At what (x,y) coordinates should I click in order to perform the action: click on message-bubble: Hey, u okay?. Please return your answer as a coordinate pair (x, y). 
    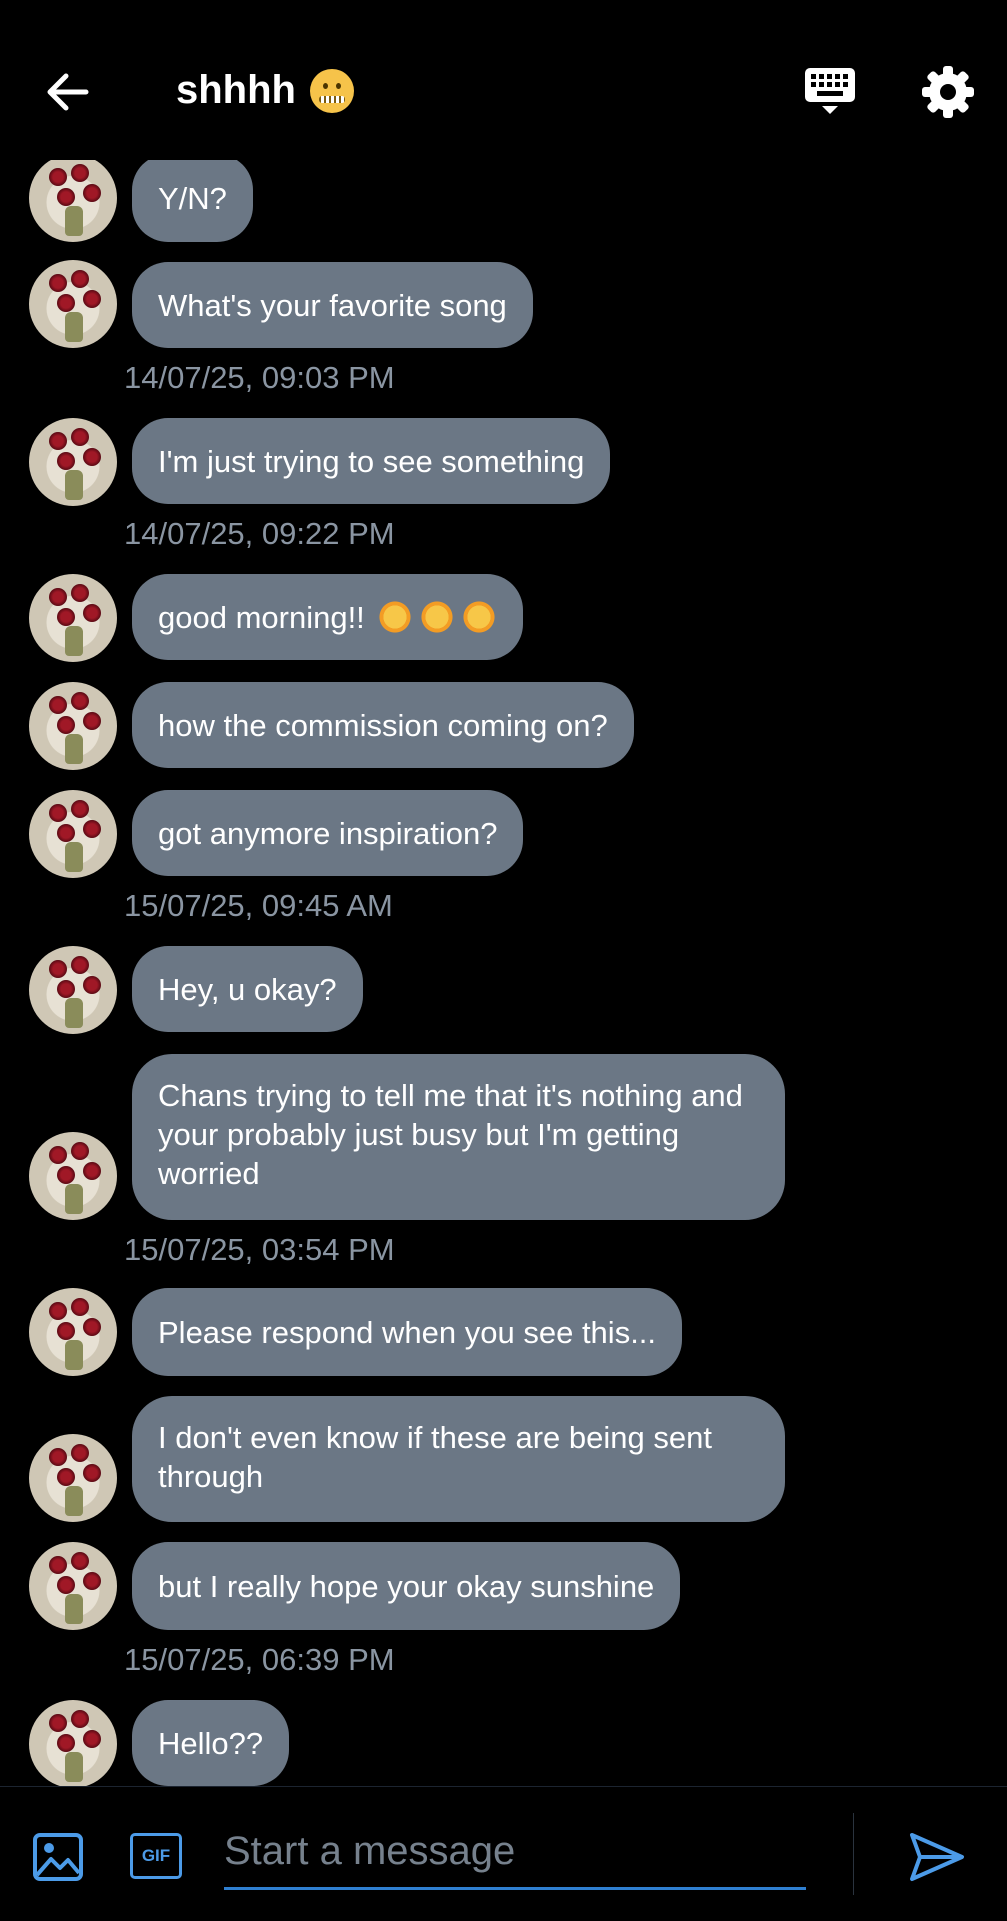
    Looking at the image, I should click on (247, 989).